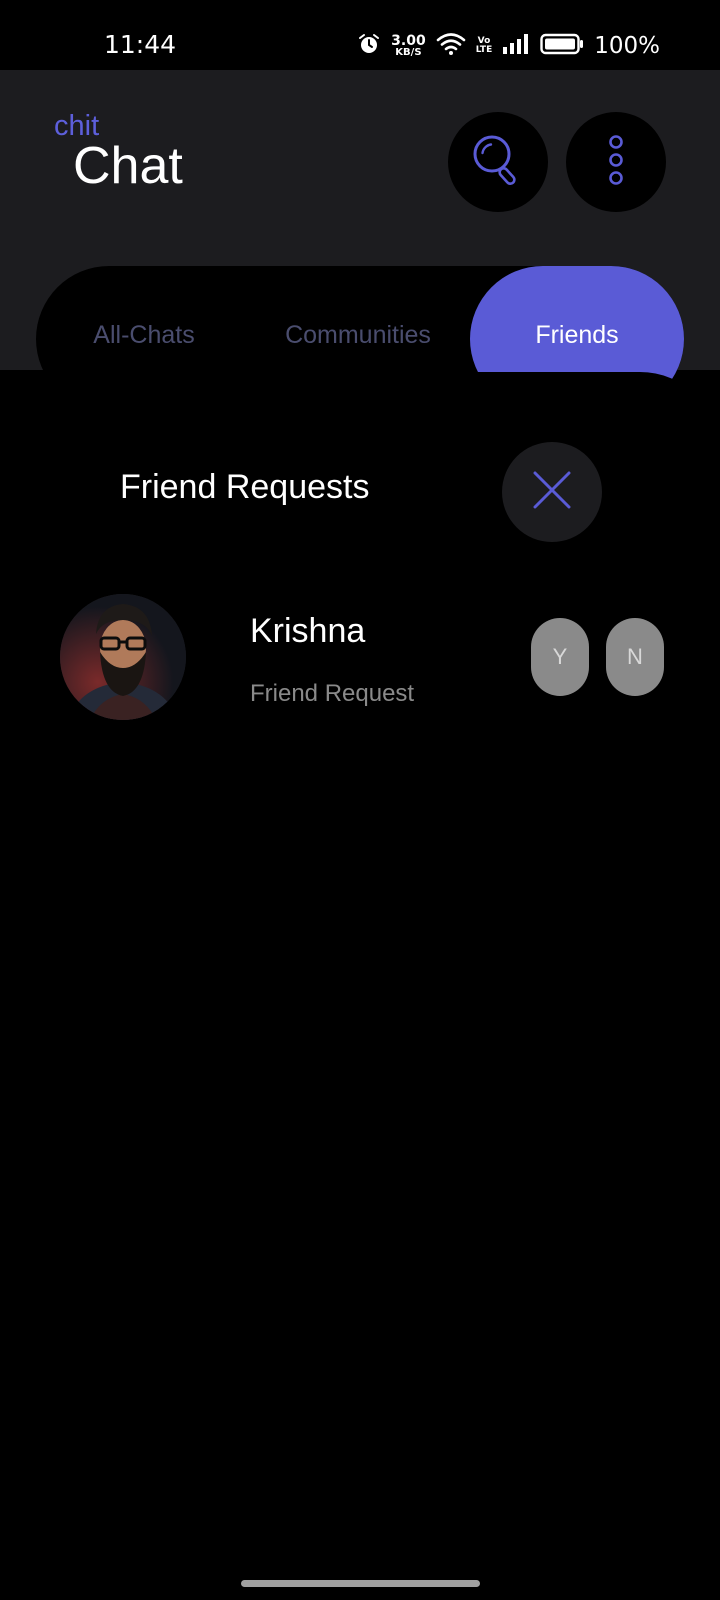  I want to click on home-indicator, so click(360, 1583).